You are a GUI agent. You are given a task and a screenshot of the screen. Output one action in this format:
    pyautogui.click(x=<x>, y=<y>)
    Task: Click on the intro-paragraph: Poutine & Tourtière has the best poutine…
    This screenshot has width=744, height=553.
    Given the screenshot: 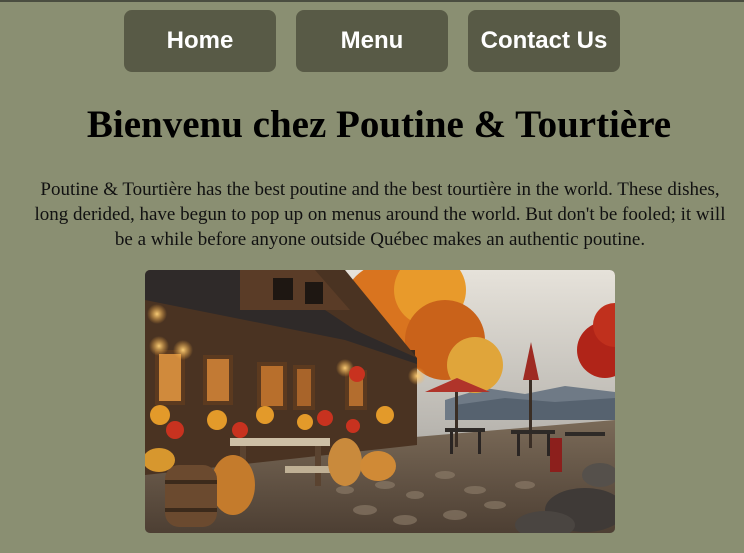 What is the action you would take?
    pyautogui.click(x=380, y=214)
    